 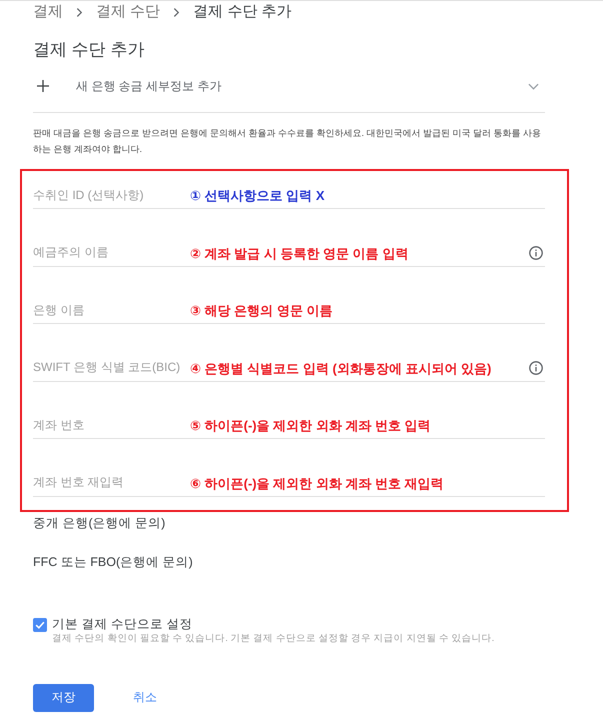 I want to click on breadcrumb-link: 결제 수단 추가, so click(x=242, y=12).